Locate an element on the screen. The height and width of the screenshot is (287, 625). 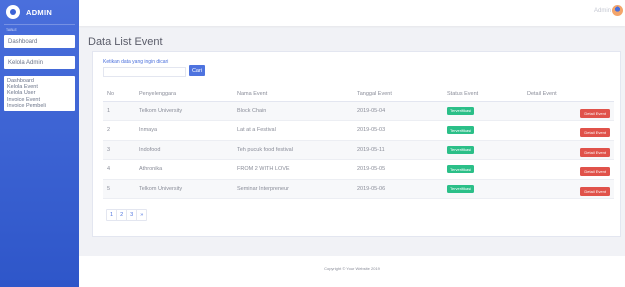
brand-logo-icon is located at coordinates (13, 12).